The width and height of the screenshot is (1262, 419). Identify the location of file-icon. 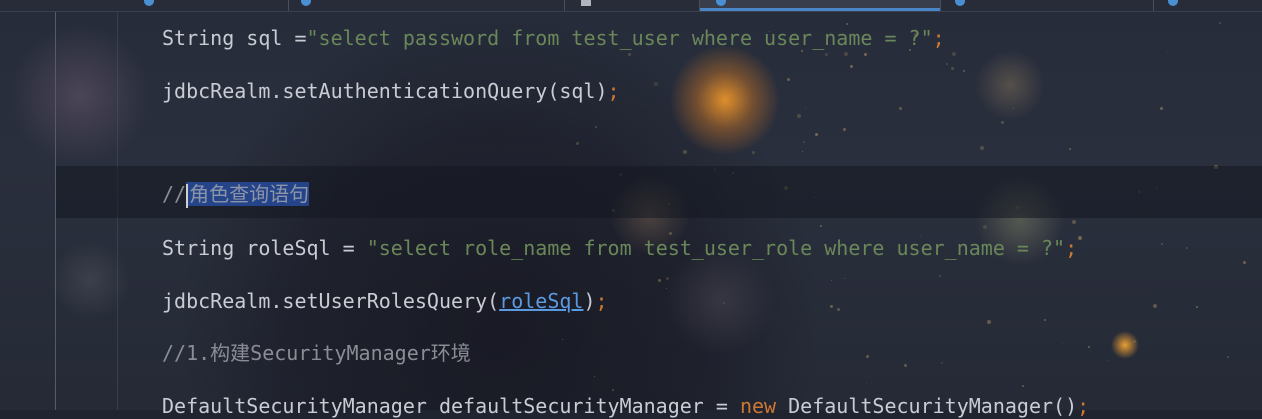
(586, 3).